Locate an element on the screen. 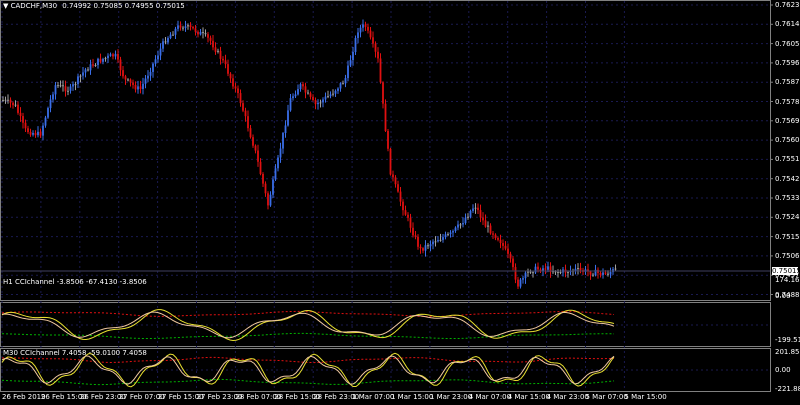 This screenshot has height=405, width=800. price-axis-label: 0.75960 is located at coordinates (787, 62).